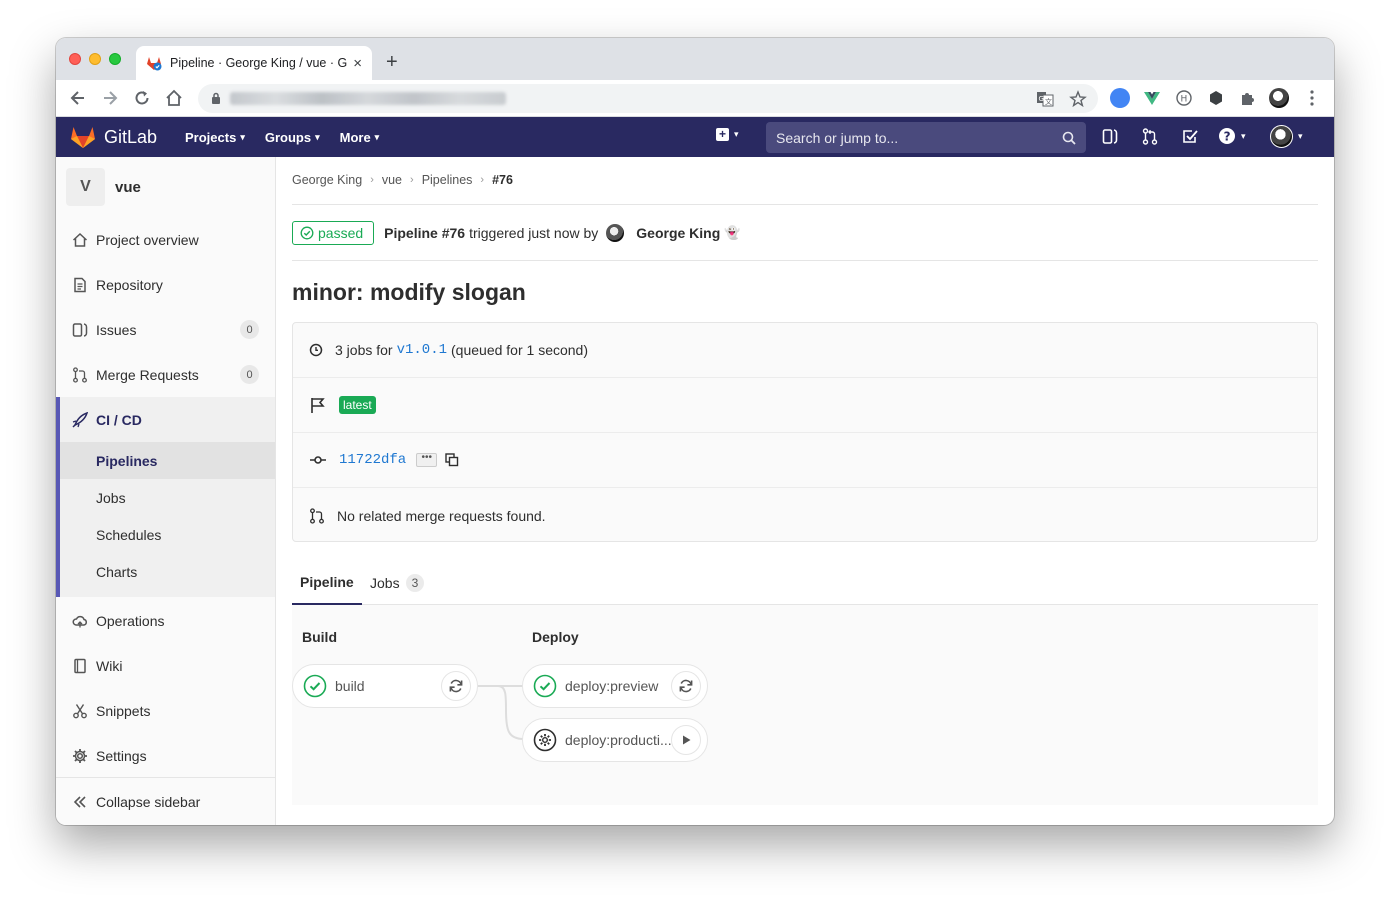 The image size is (1390, 899). Describe the element at coordinates (555, 637) in the screenshot. I see `stage-title-deploy: Deploy` at that location.